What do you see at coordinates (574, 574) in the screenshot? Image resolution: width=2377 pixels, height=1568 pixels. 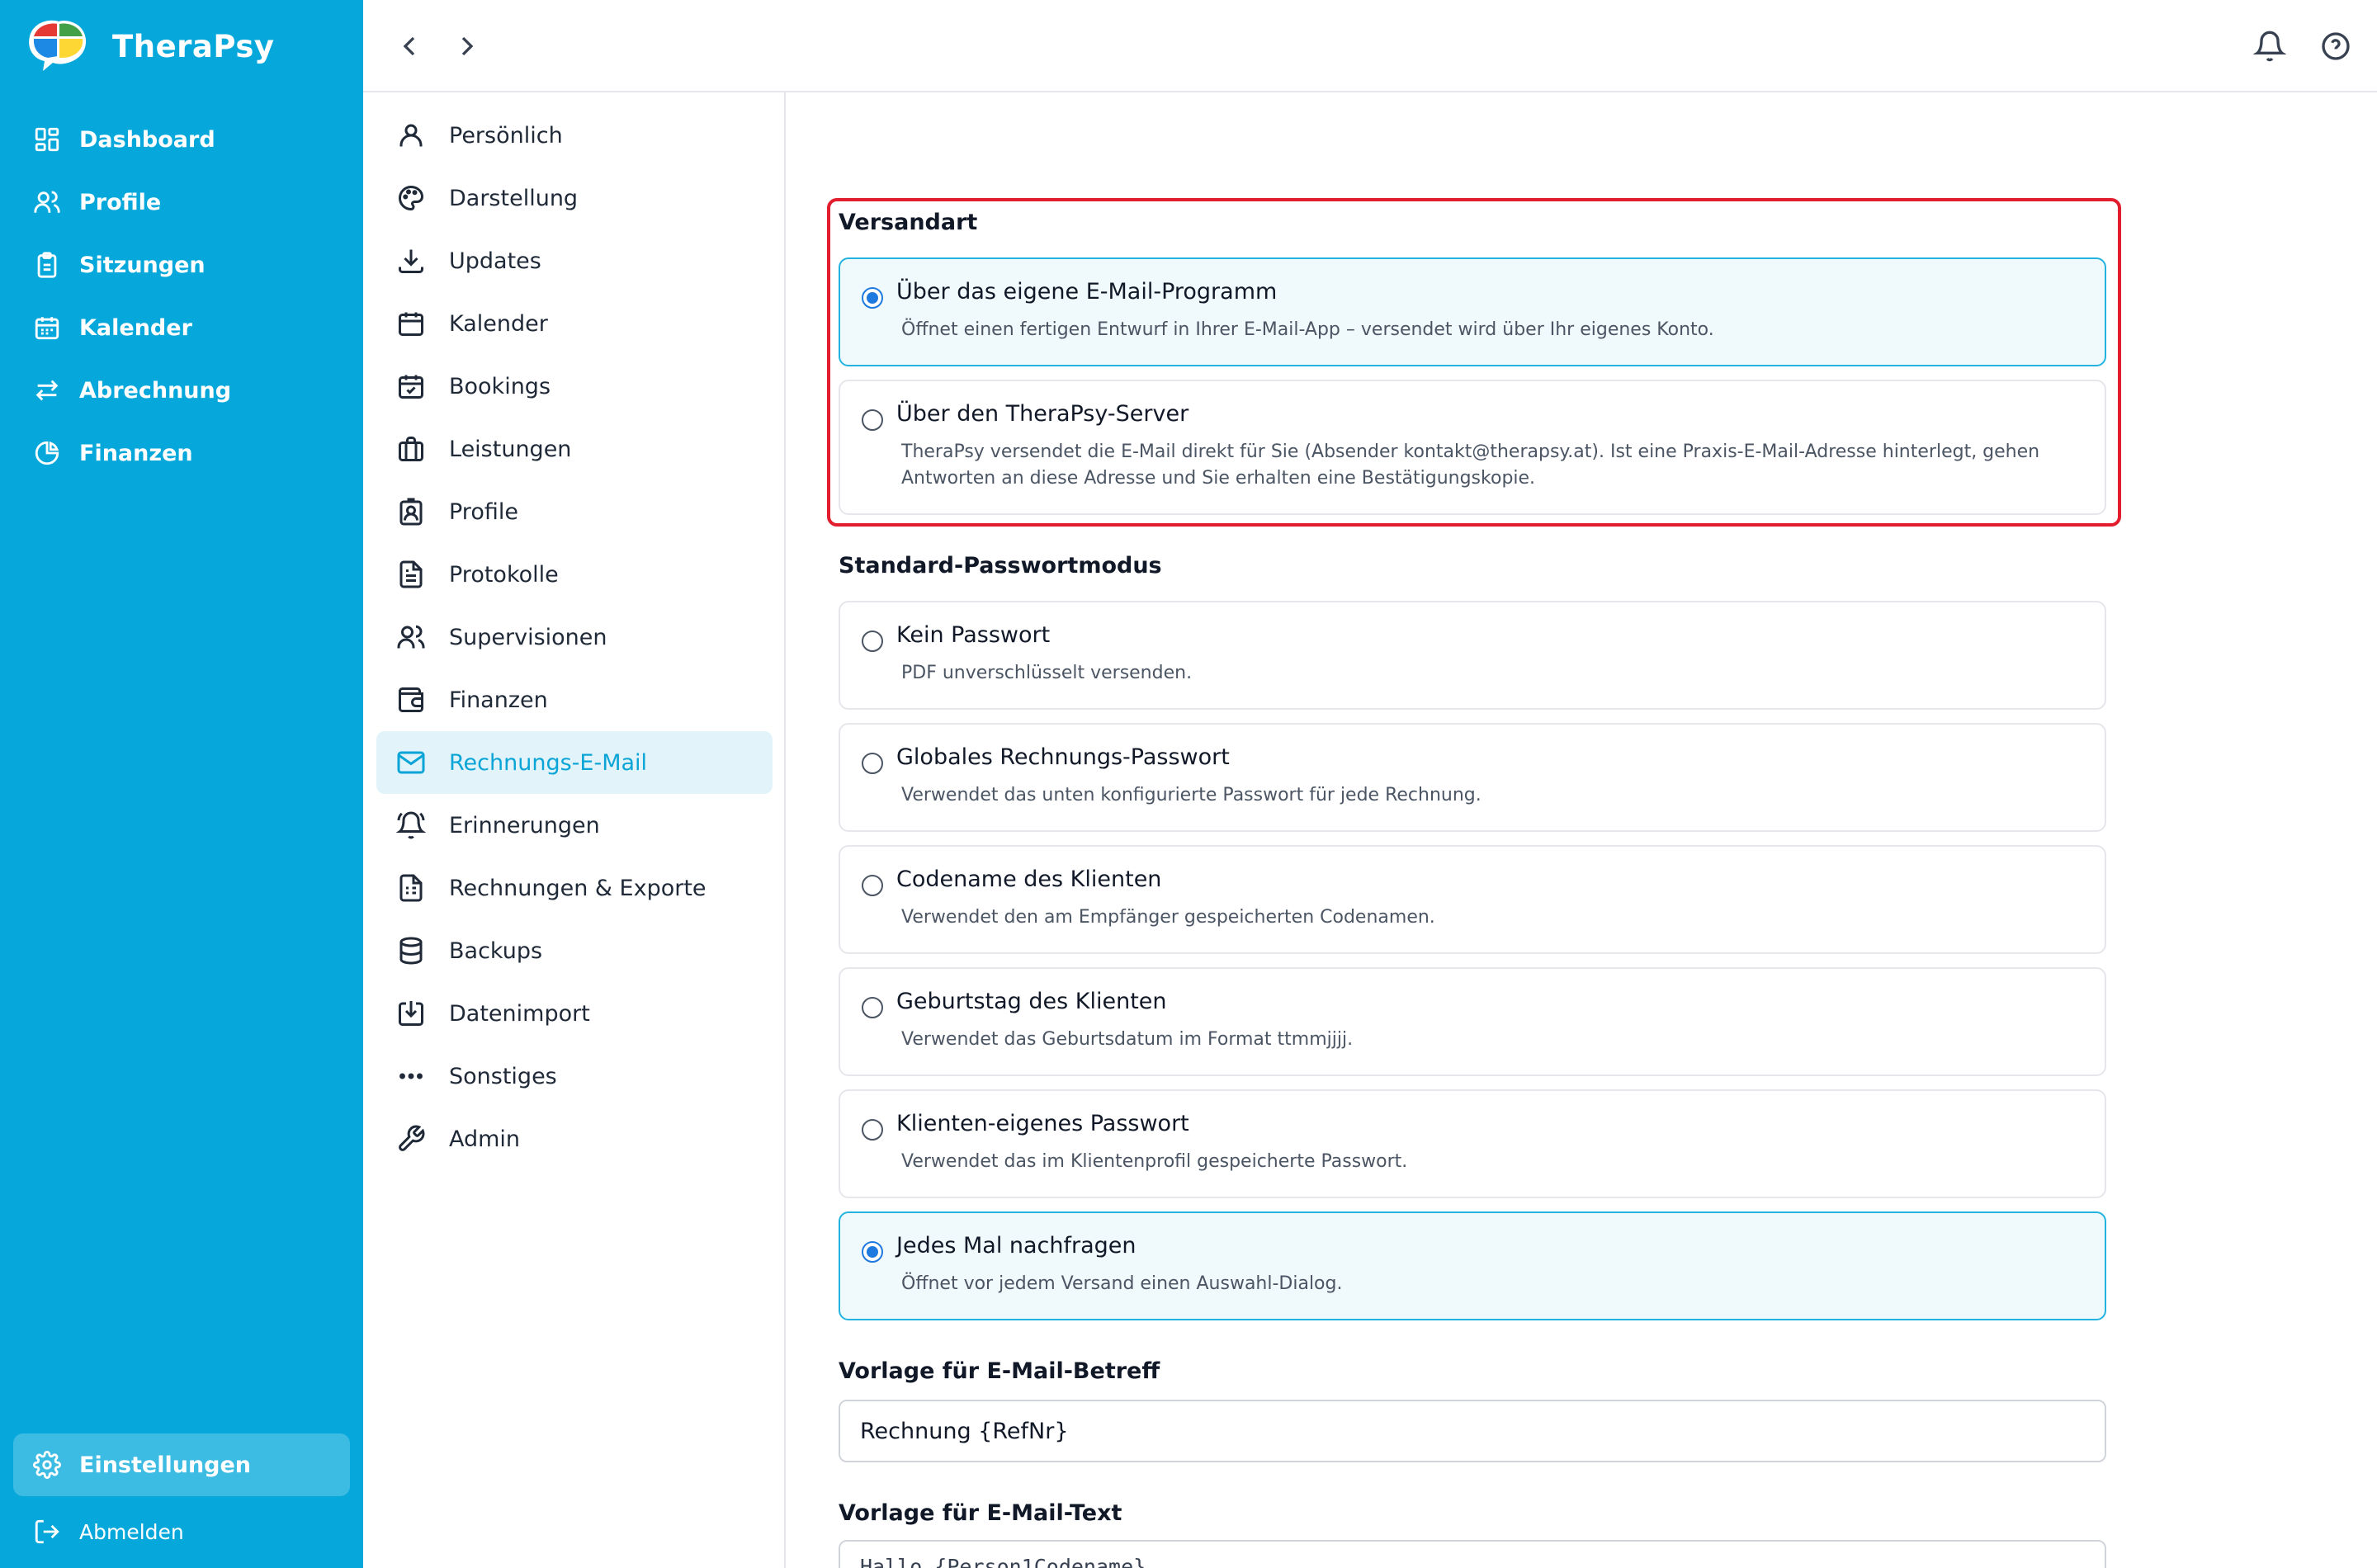 I see `settings-item-protokolle: Protokolle` at bounding box center [574, 574].